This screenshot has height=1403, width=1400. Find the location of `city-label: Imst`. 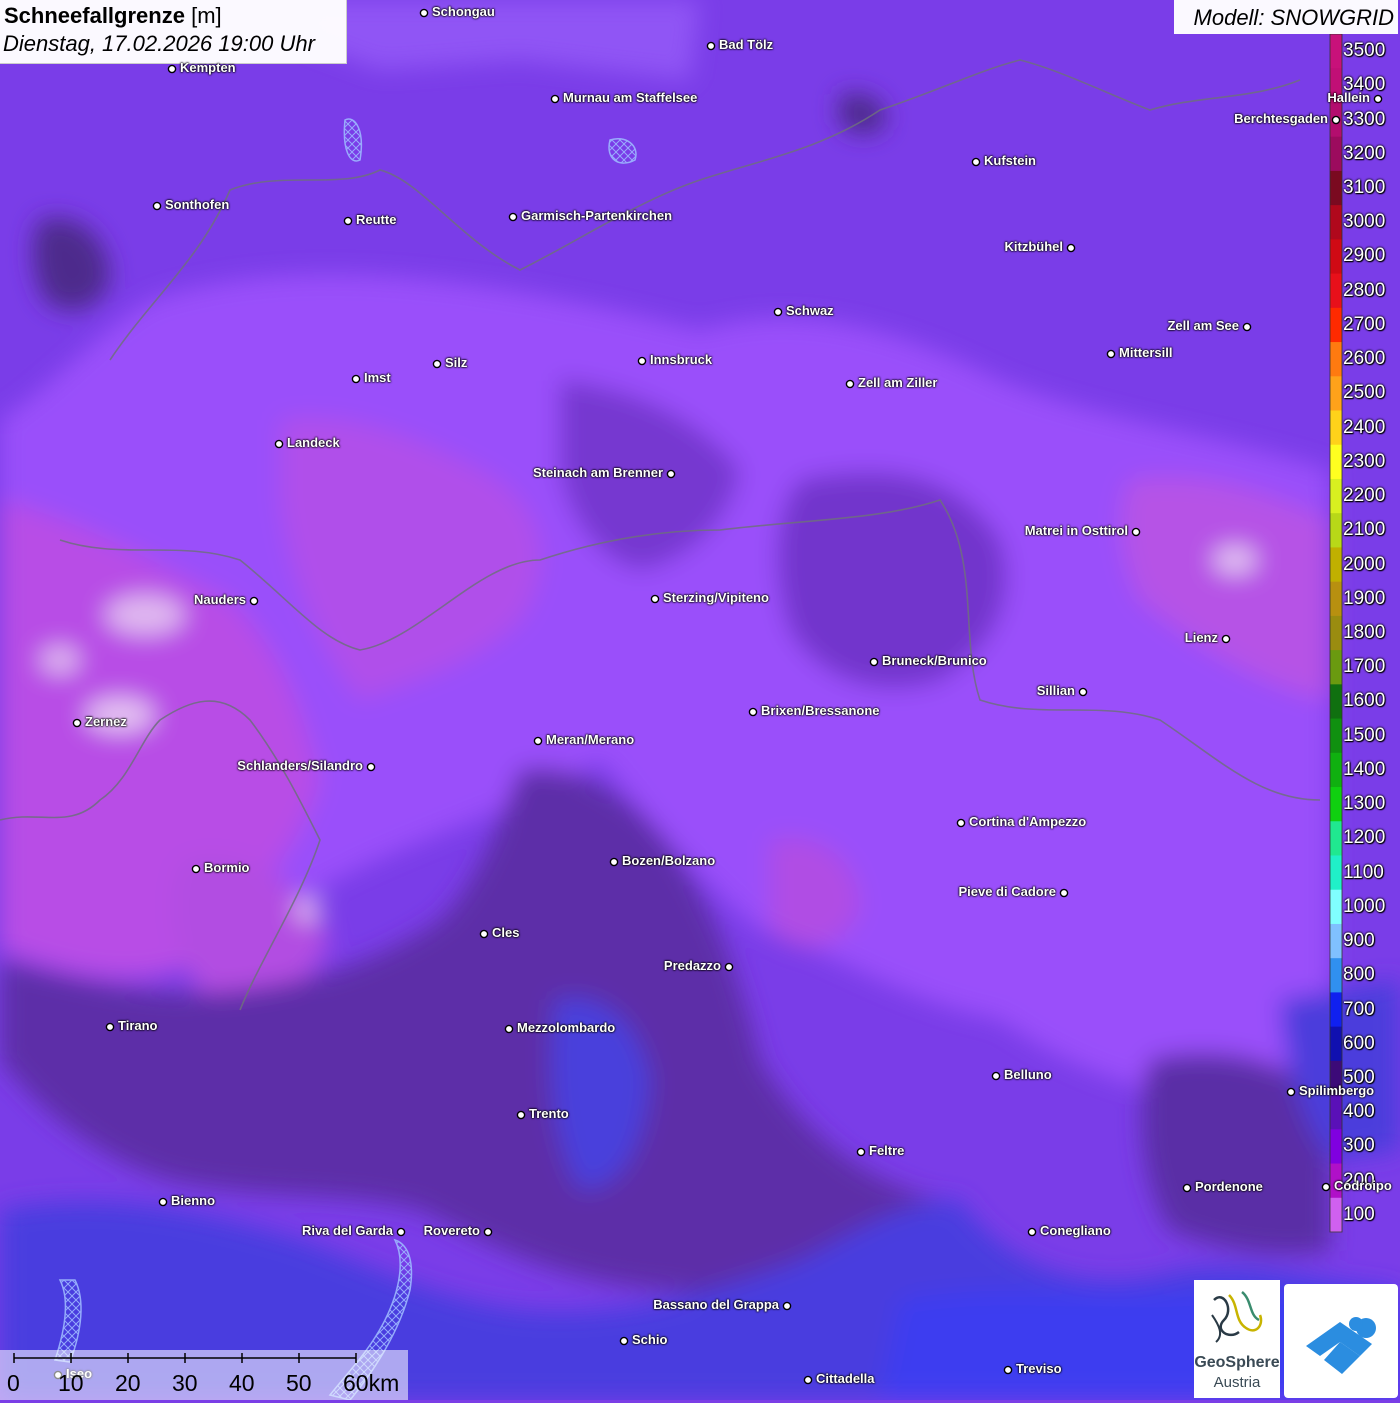

city-label: Imst is located at coordinates (377, 378).